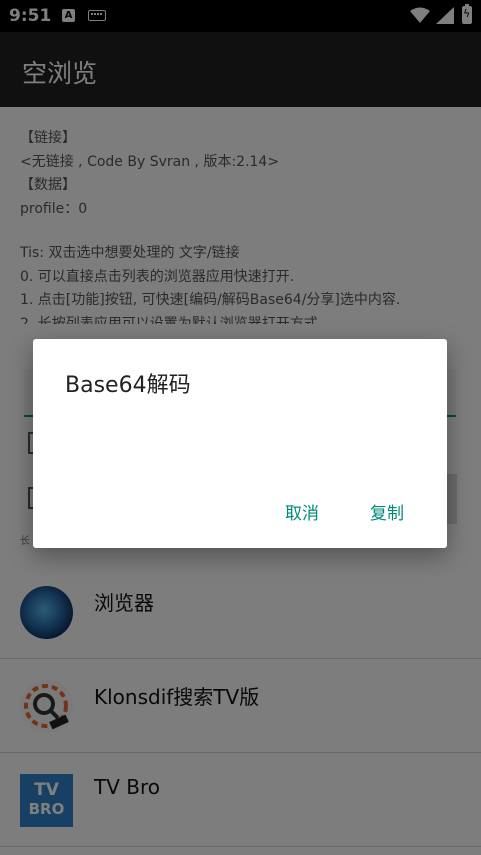 The height and width of the screenshot is (855, 481). Describe the element at coordinates (302, 511) in the screenshot. I see `cancel-button: 取消` at that location.